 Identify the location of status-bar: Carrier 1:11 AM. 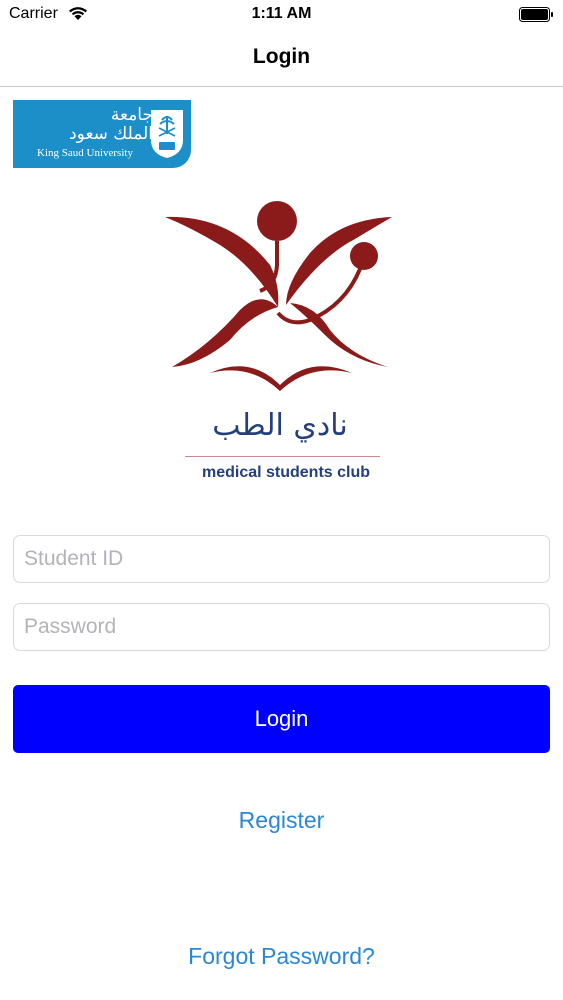
(281, 15).